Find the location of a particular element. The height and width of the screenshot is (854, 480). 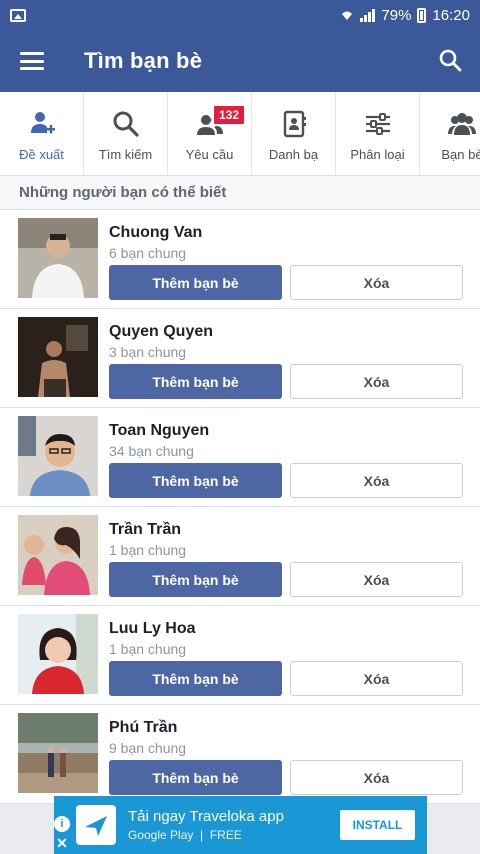

ad-store: Google Play is located at coordinates (161, 835).